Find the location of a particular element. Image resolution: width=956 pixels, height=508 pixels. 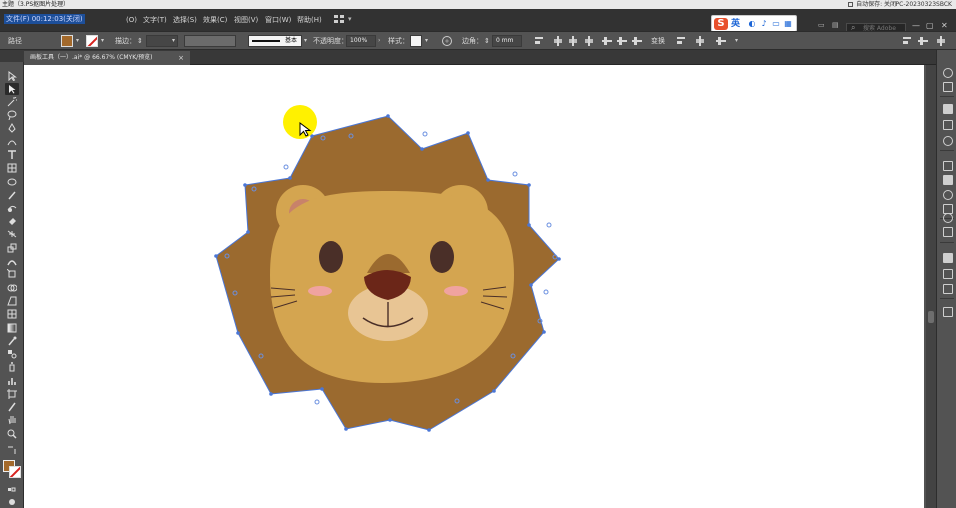

type-tool-icon is located at coordinates (12, 155).